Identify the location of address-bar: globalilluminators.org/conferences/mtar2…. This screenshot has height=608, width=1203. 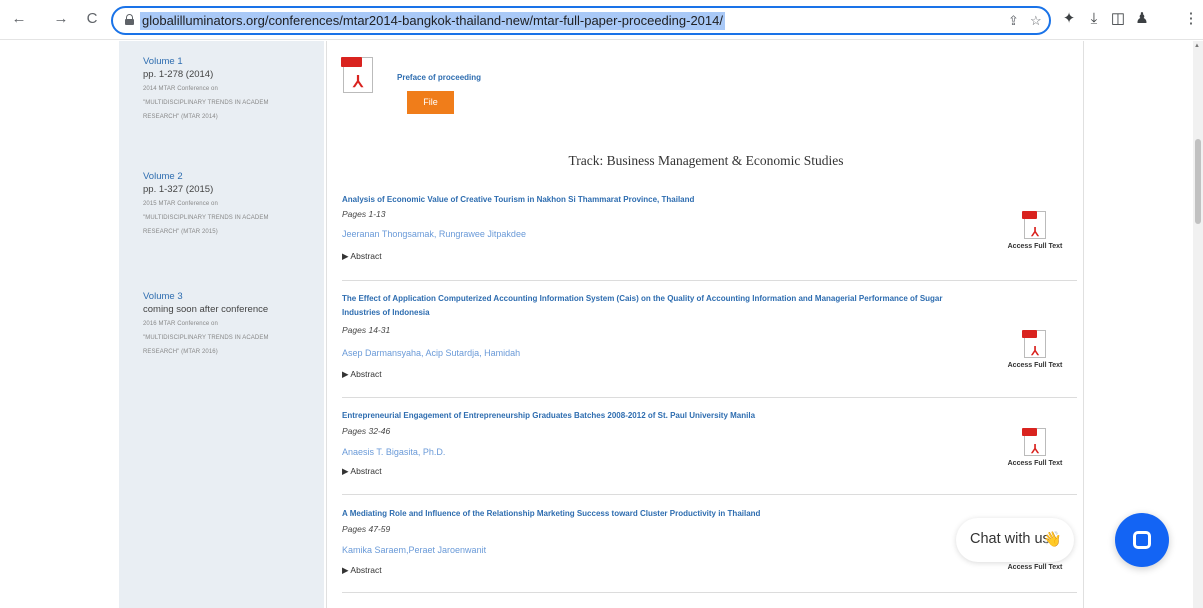
(581, 20).